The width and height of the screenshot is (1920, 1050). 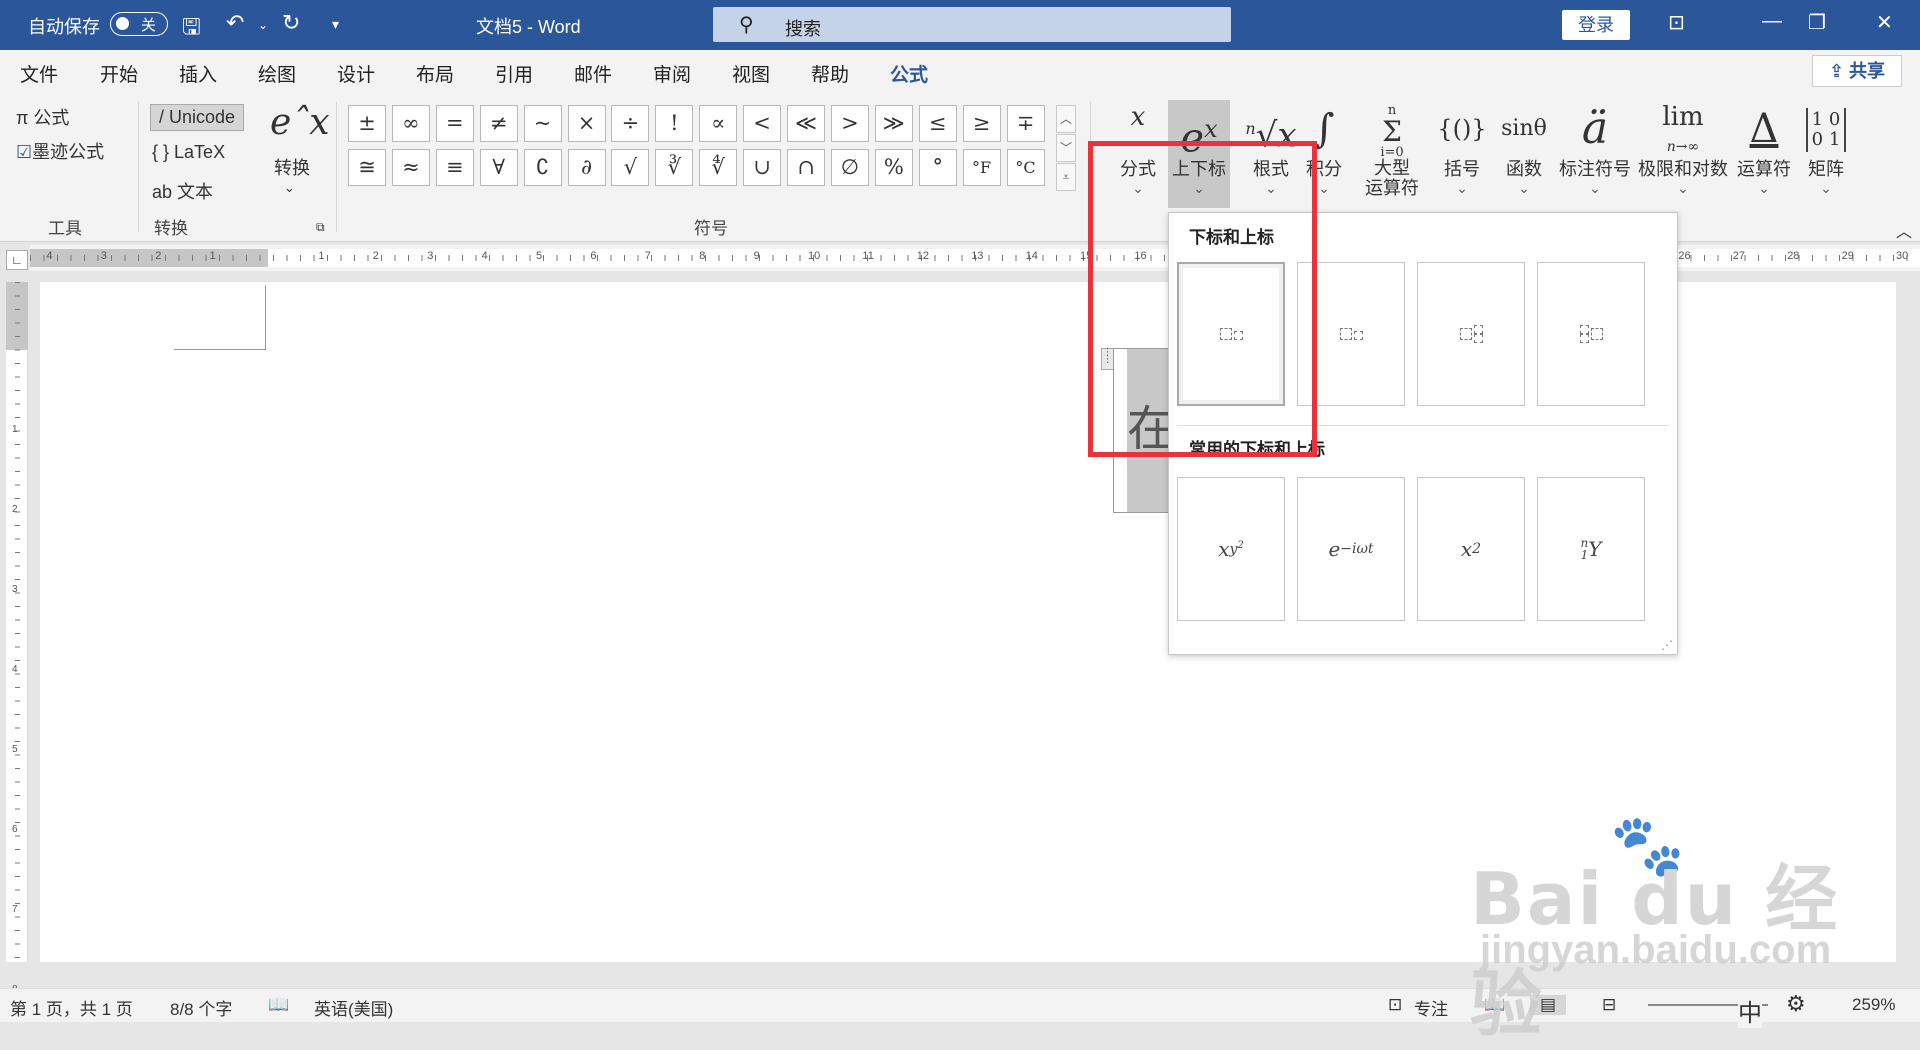 I want to click on symbol-button: <, so click(x=762, y=123).